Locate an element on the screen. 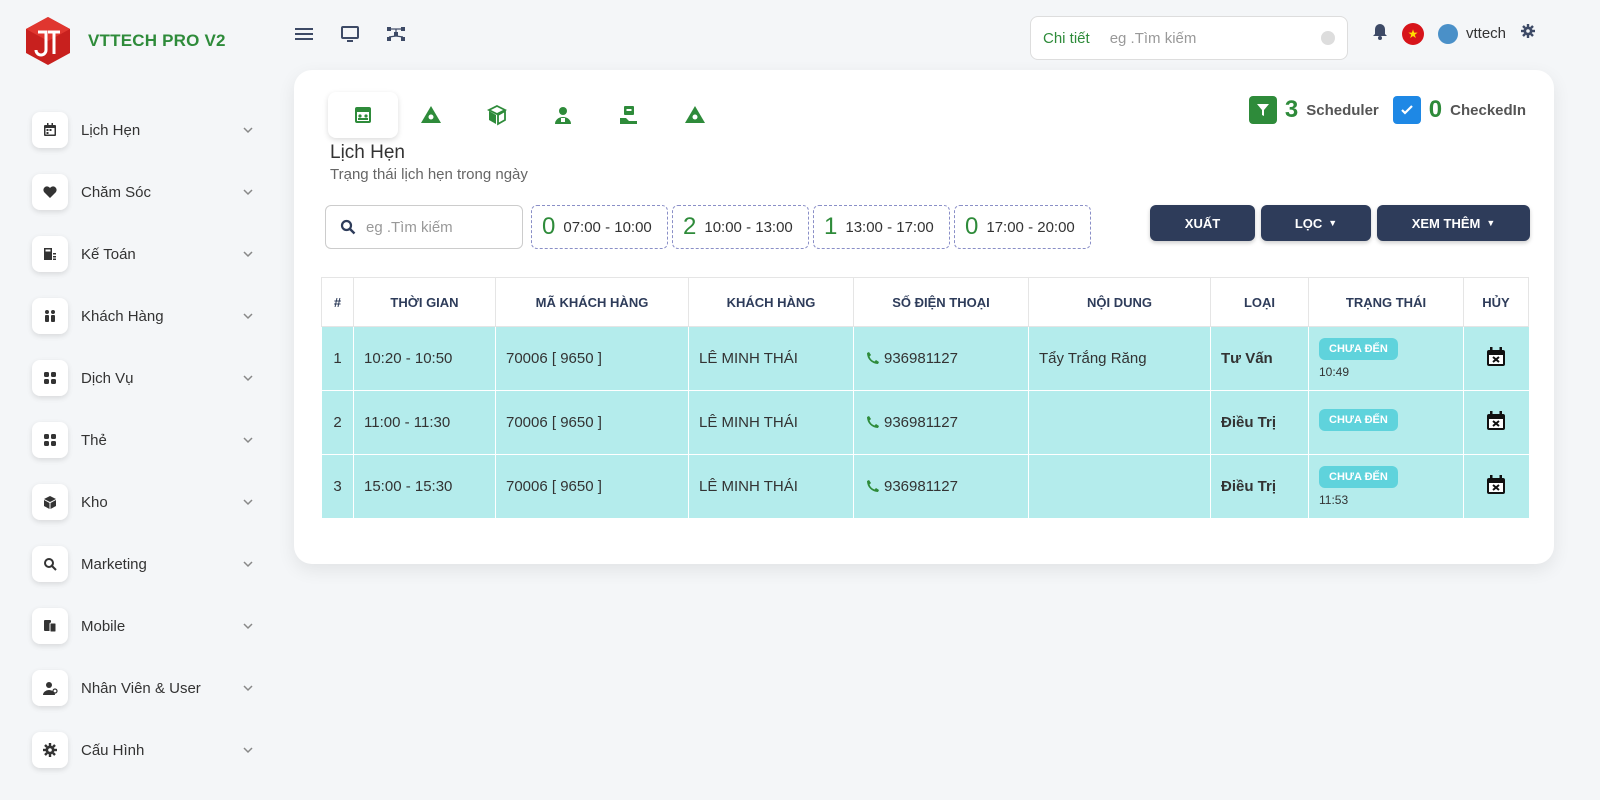 This screenshot has width=1600, height=800. doctor-icon is located at coordinates (563, 115).